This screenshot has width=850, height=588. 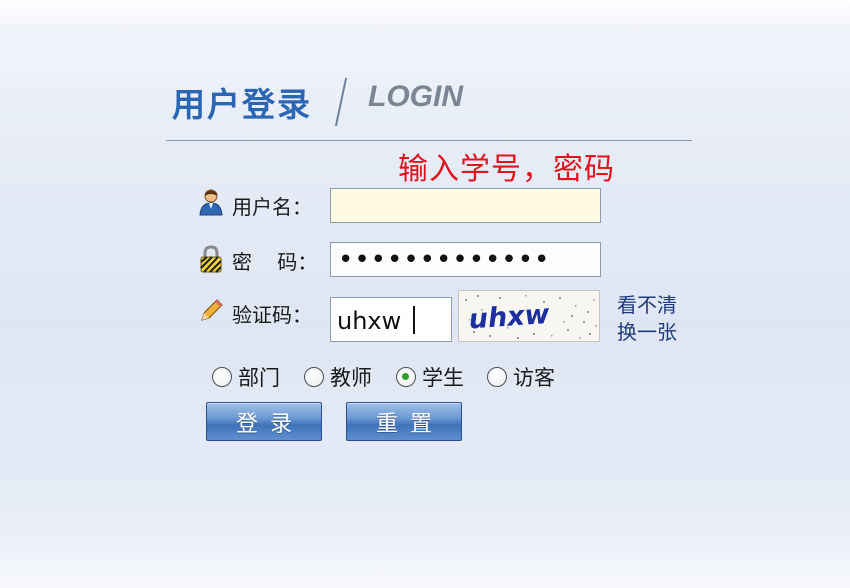 What do you see at coordinates (506, 169) in the screenshot?
I see `instruction-hint: 输入学号，密码` at bounding box center [506, 169].